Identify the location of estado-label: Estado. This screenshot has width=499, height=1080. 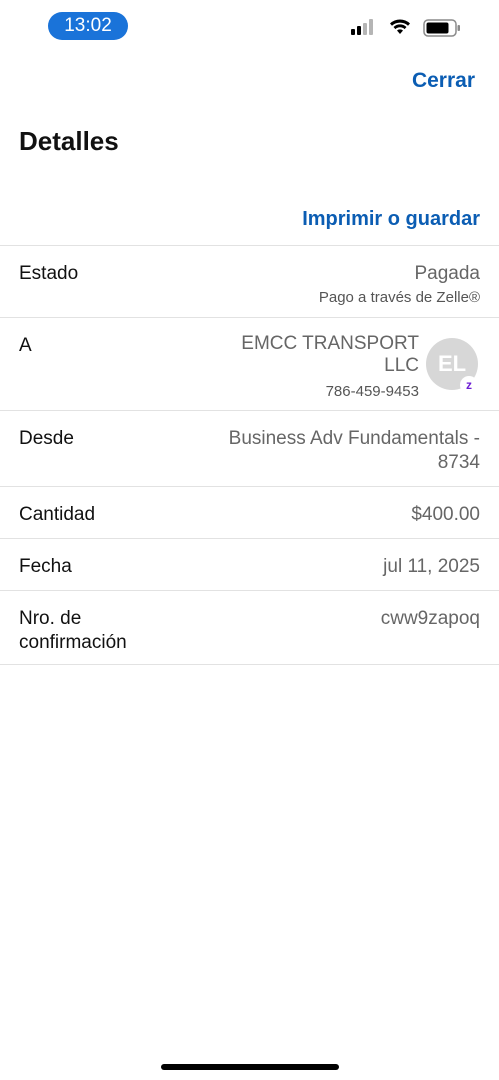
(49, 273).